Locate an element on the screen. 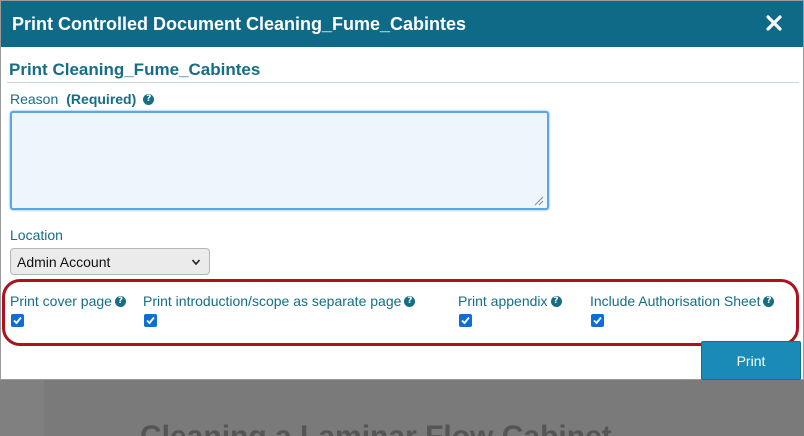  background-page: Cleaning a Laminar Flow Cabinet is located at coordinates (424, 408).